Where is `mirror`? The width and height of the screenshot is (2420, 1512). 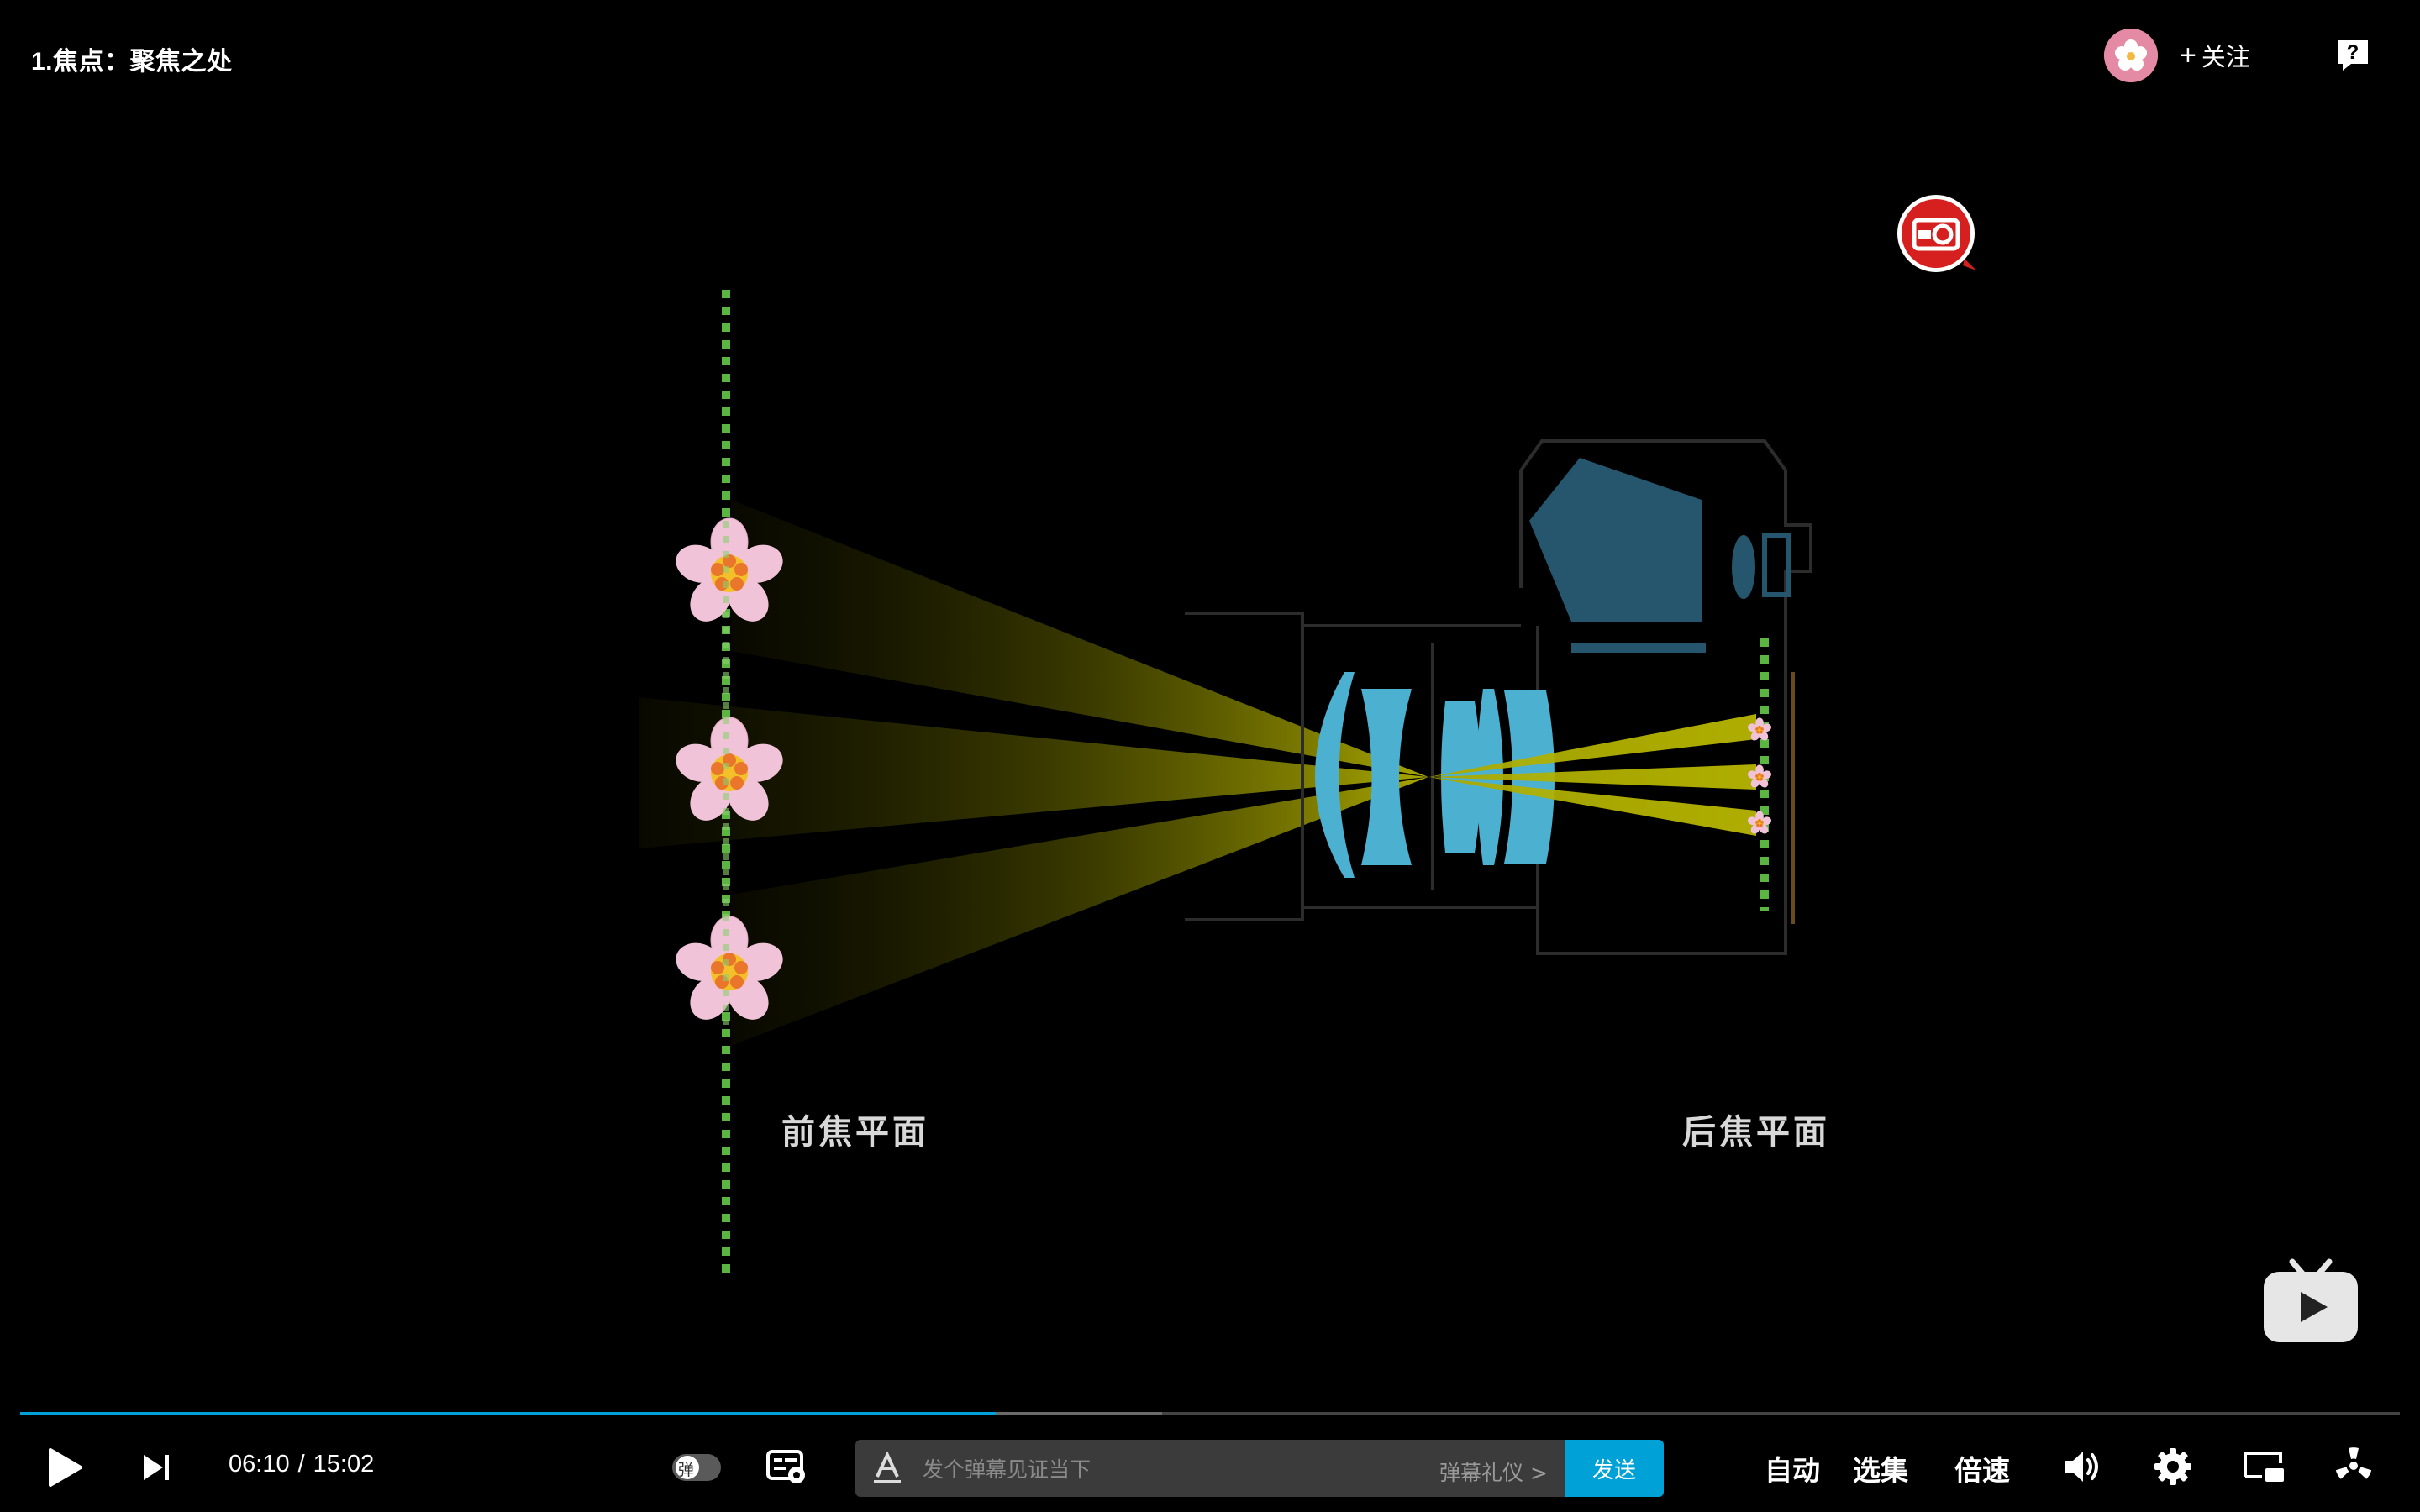 mirror is located at coordinates (1638, 648).